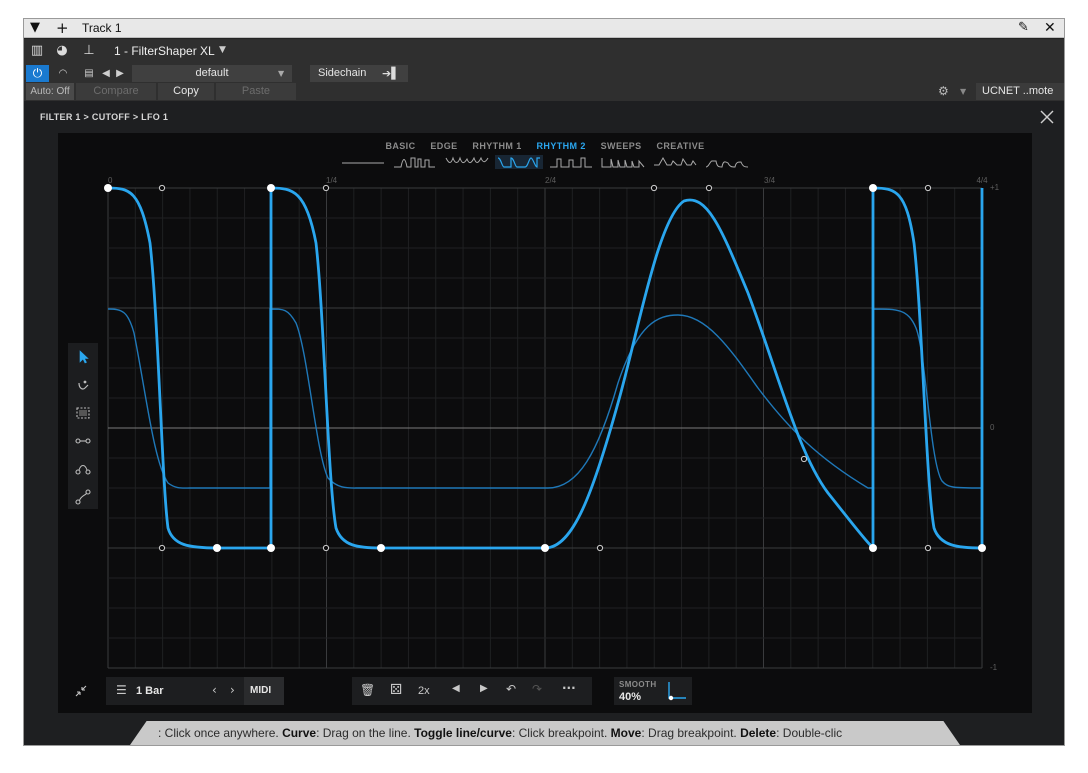 The image size is (1088, 773). I want to click on plugin-name: 1 - FilterShaper XL, so click(164, 51).